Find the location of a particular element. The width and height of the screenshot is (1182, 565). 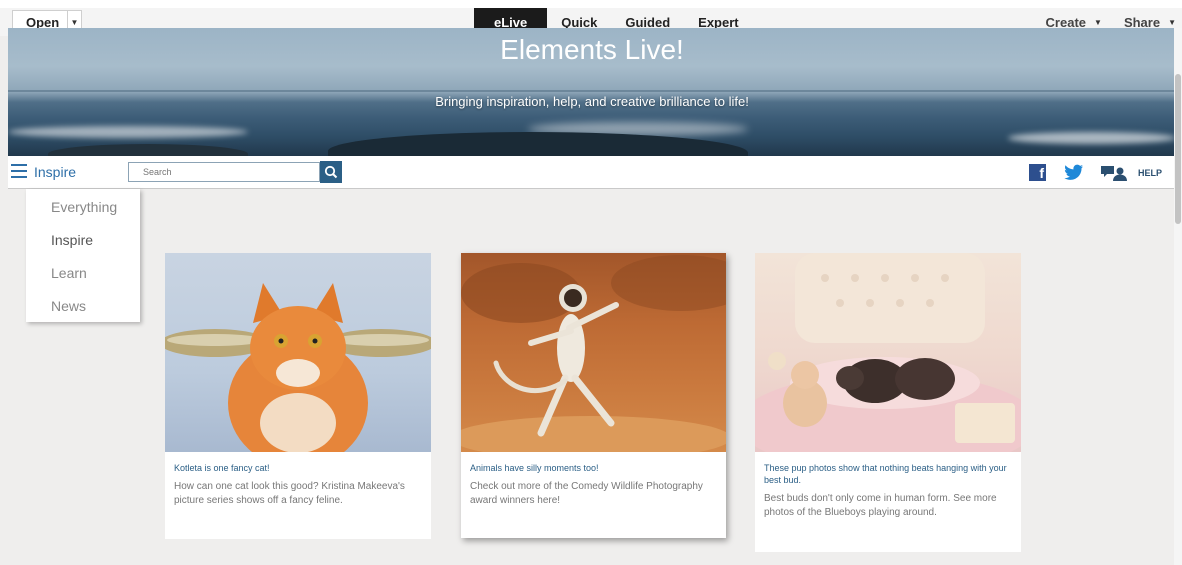

scrollbar-thumb is located at coordinates (1178, 149).